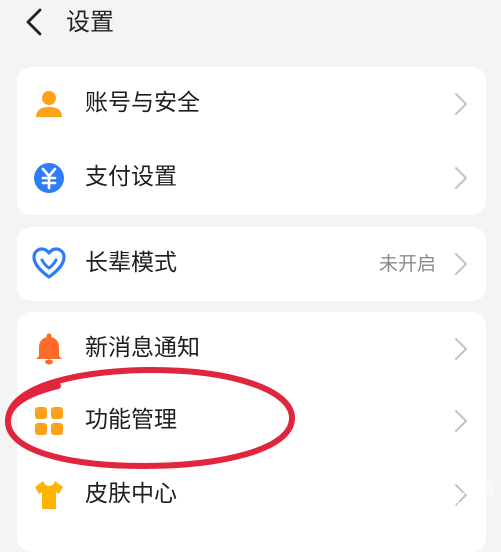 This screenshot has width=501, height=552. What do you see at coordinates (36, 22) in the screenshot?
I see `chevron-left-icon` at bounding box center [36, 22].